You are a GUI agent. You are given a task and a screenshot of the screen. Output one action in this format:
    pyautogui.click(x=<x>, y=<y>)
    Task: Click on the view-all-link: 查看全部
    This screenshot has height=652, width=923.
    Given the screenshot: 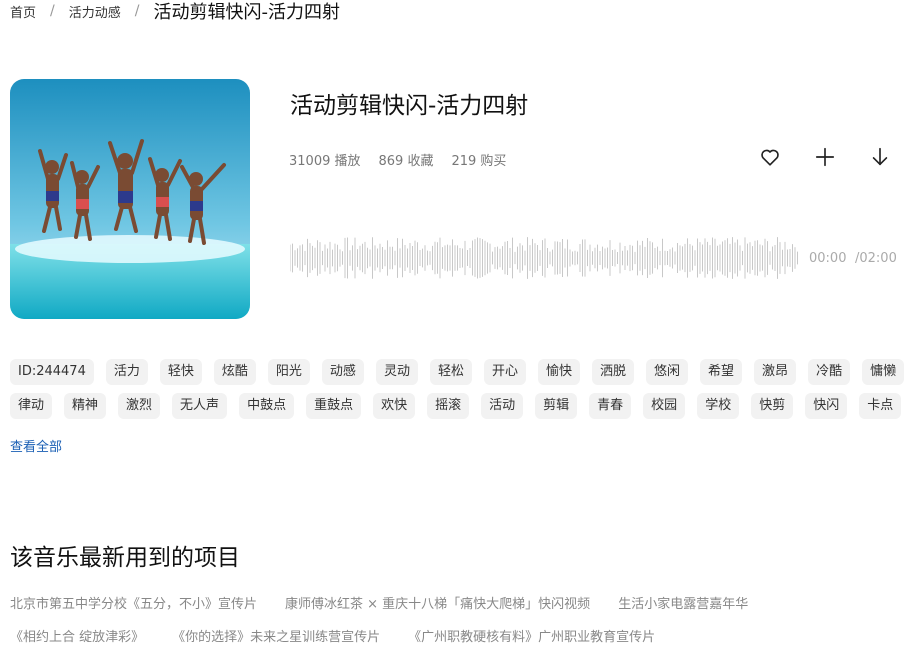 What is the action you would take?
    pyautogui.click(x=36, y=445)
    